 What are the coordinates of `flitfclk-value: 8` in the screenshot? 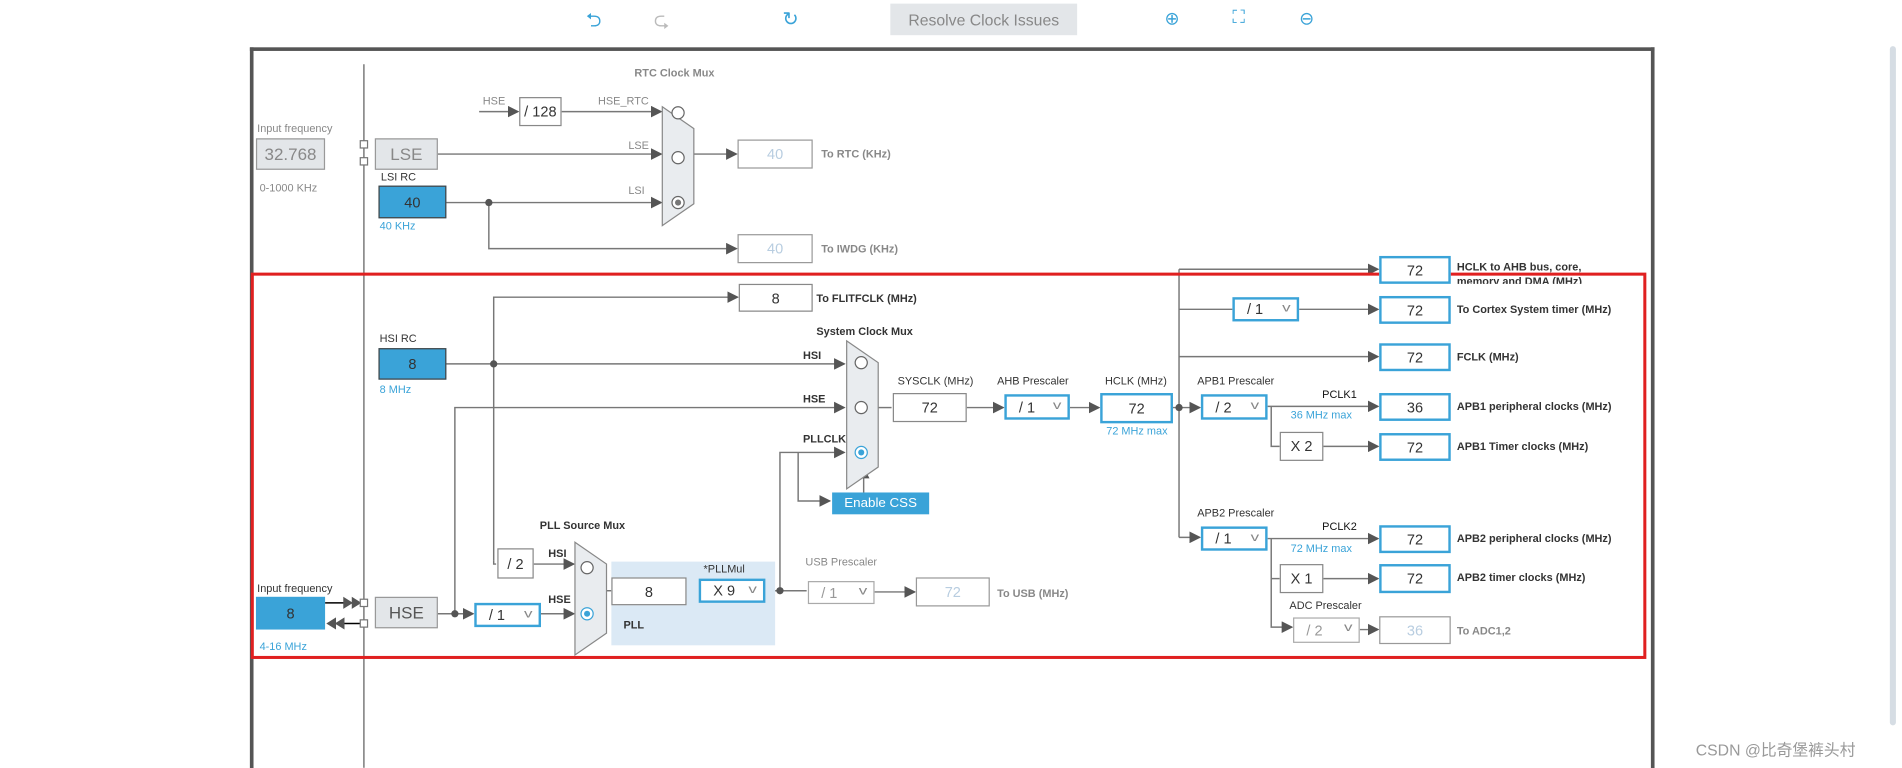 It's located at (775, 297).